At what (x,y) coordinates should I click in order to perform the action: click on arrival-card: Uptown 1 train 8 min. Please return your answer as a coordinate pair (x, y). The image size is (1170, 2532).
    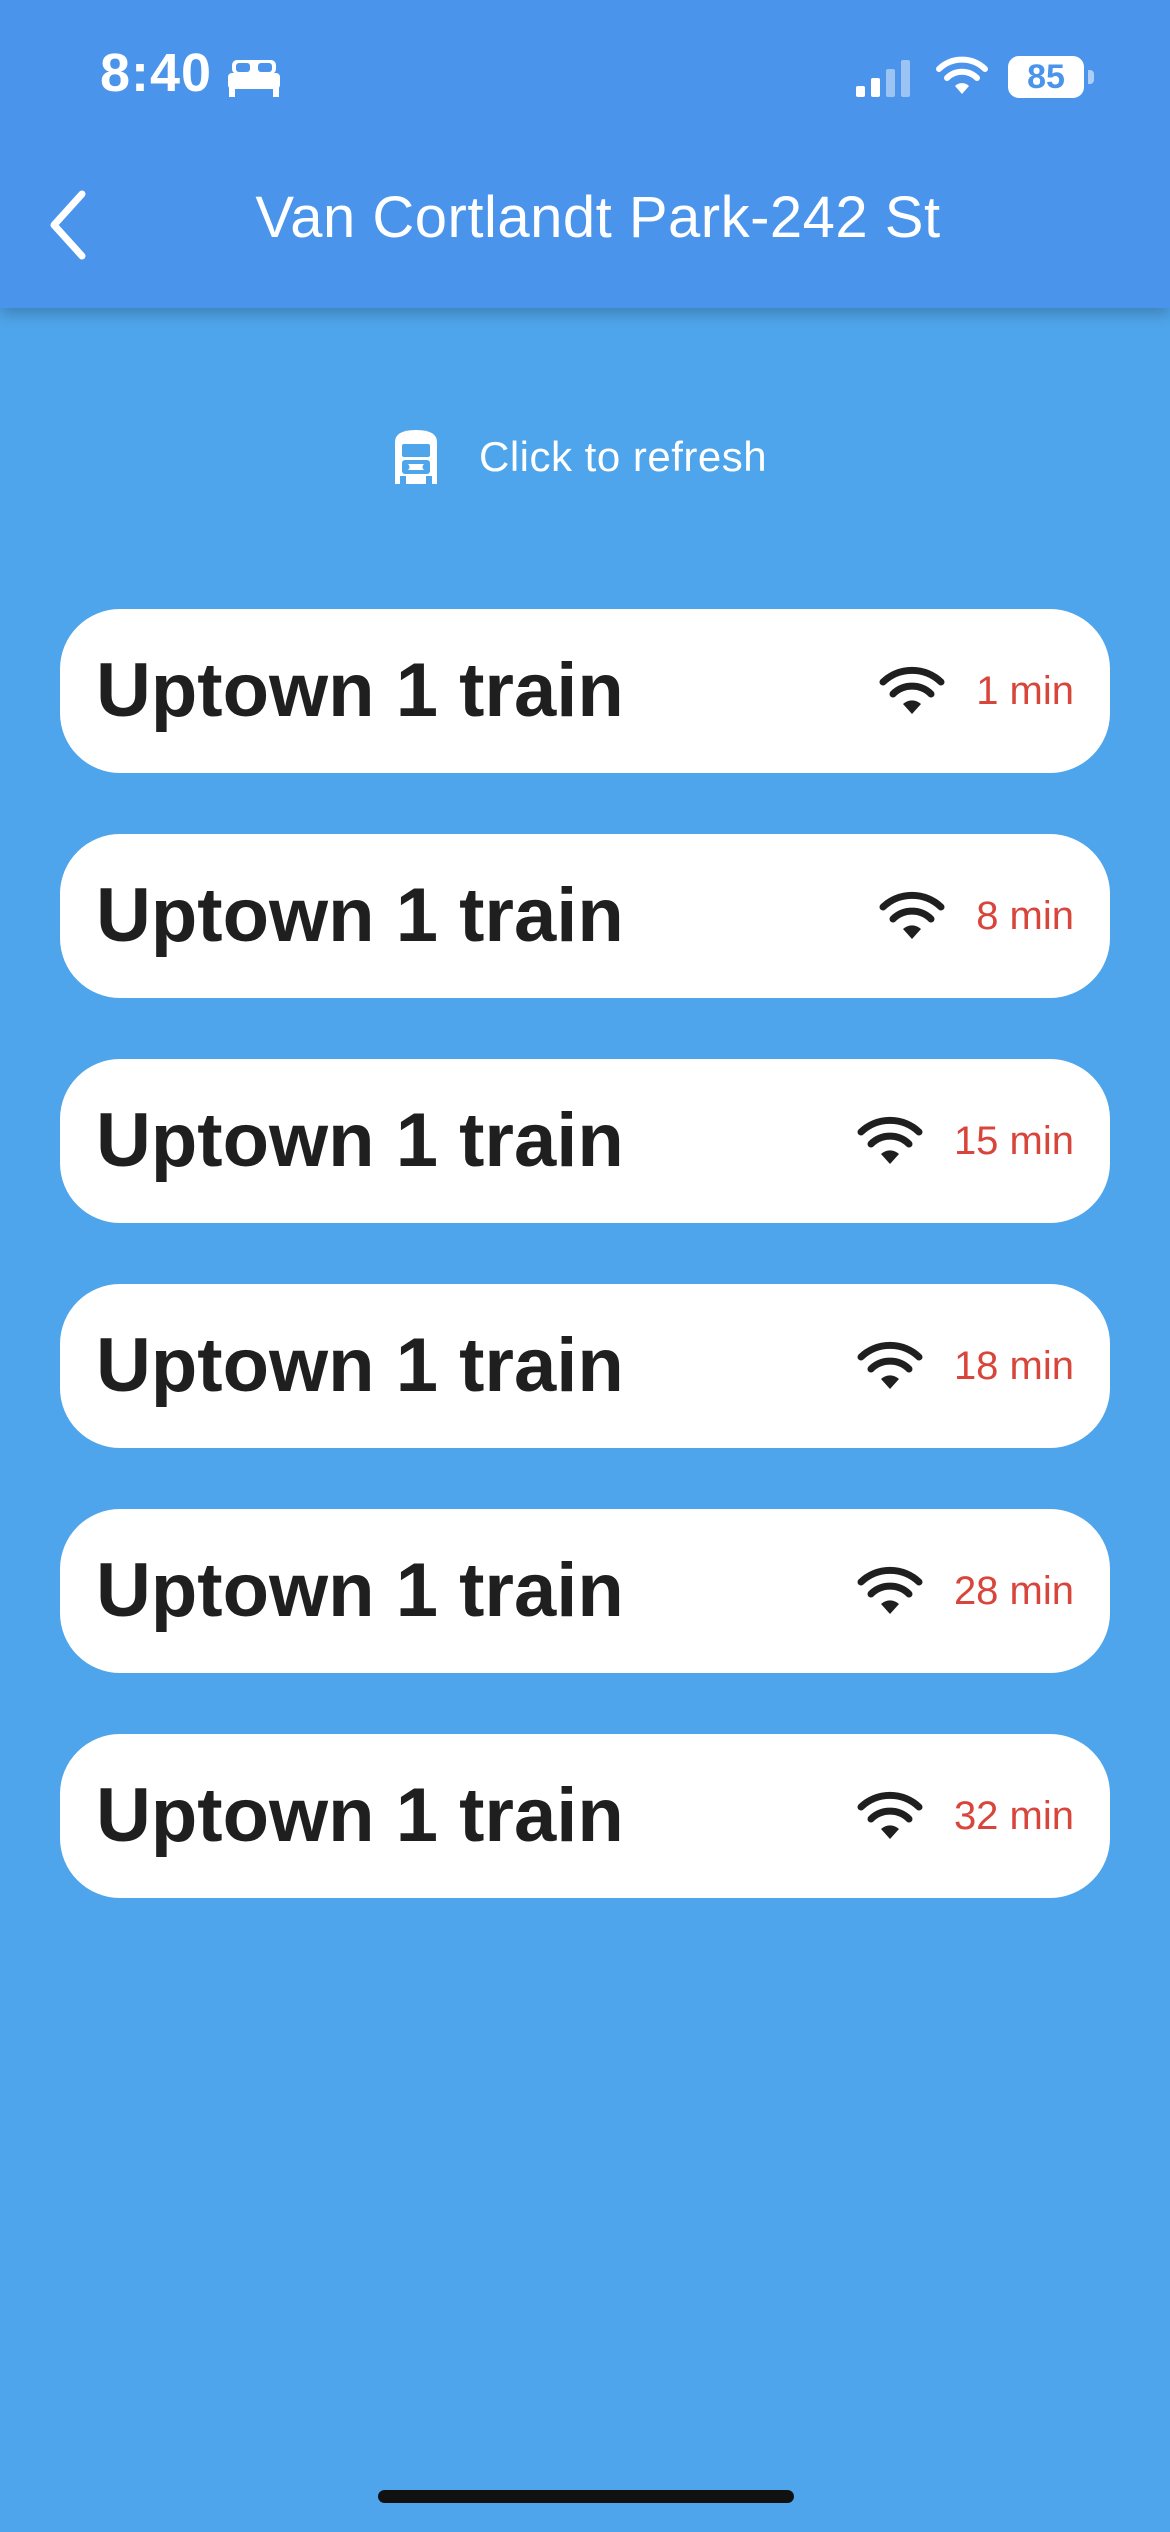
    Looking at the image, I should click on (585, 916).